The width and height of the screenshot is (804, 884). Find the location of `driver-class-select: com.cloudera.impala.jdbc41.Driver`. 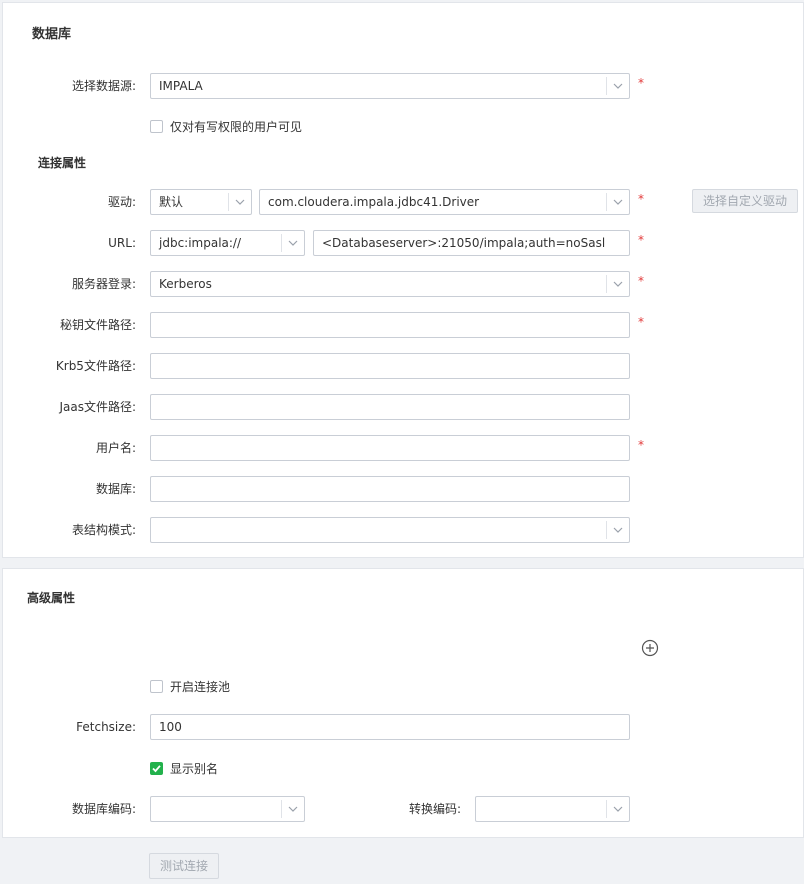

driver-class-select: com.cloudera.impala.jdbc41.Driver is located at coordinates (444, 202).